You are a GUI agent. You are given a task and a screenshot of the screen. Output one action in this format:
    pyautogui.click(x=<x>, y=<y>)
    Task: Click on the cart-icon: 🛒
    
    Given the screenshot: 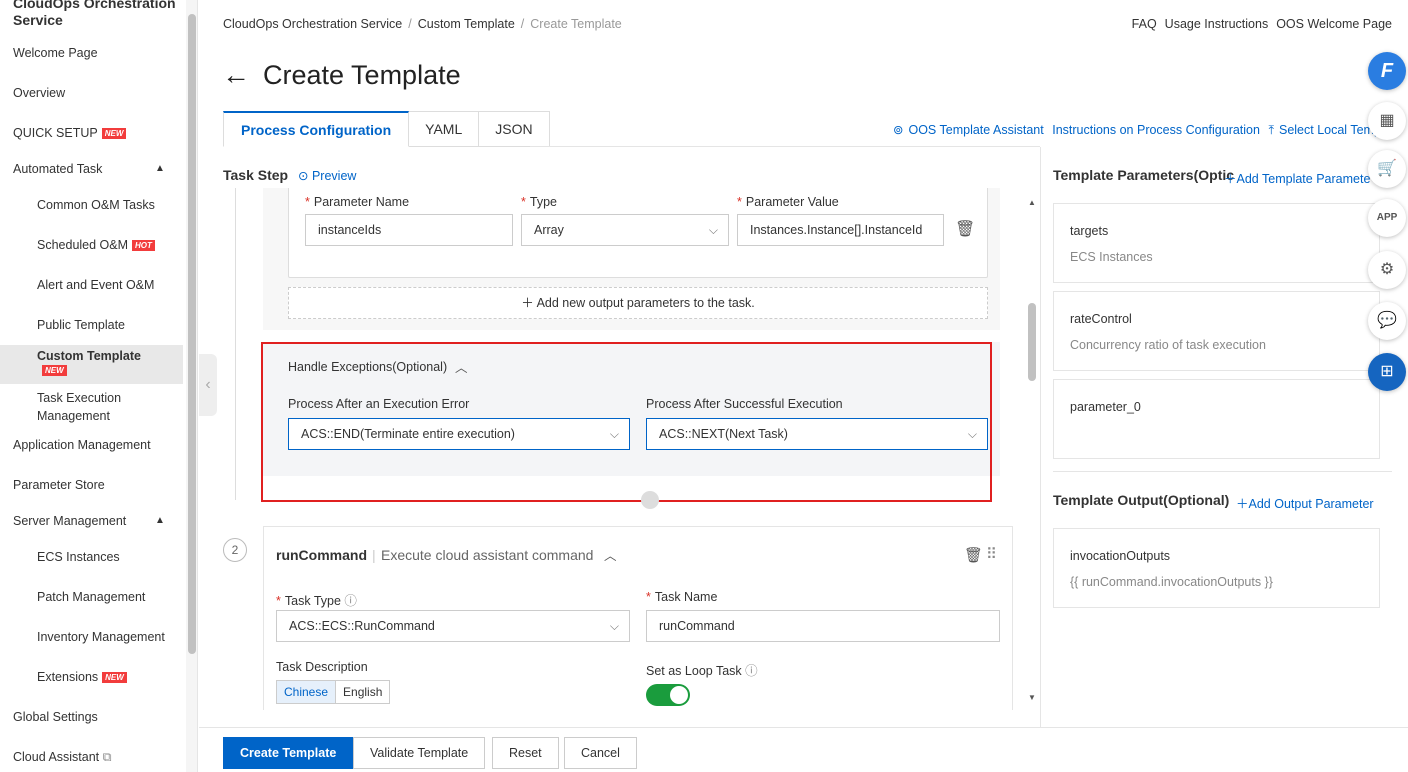 What is the action you would take?
    pyautogui.click(x=1387, y=169)
    